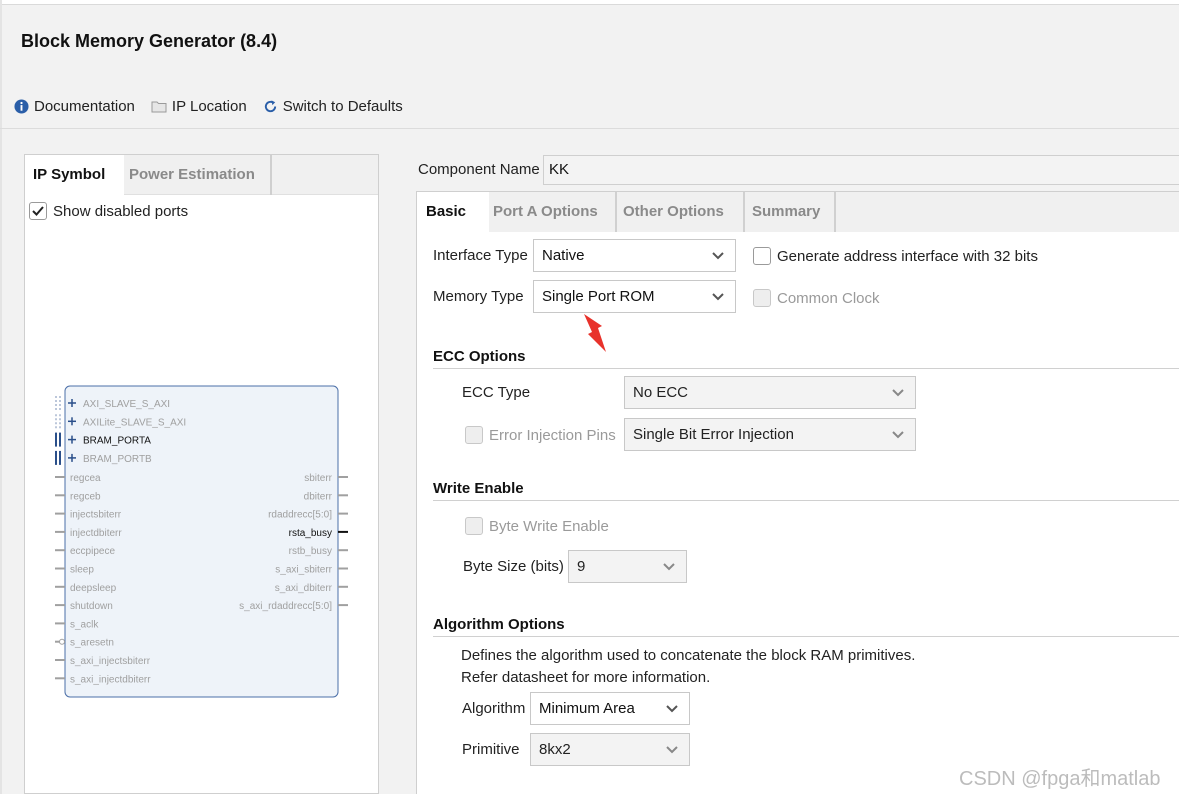 The image size is (1179, 794). Describe the element at coordinates (110, 661) in the screenshot. I see `input-port-label: s_axi_injectsbiterr` at that location.